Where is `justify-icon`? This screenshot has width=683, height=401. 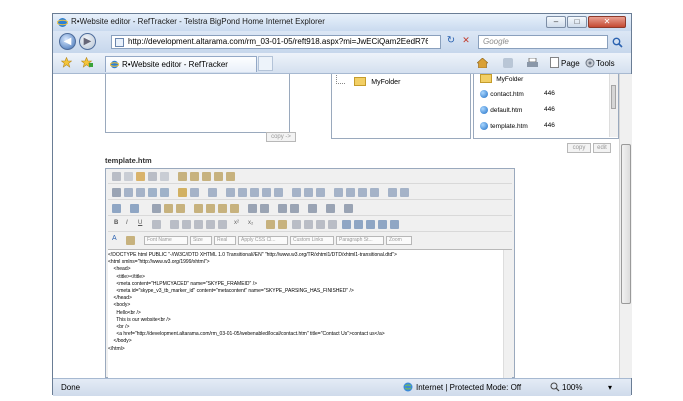 justify-icon is located at coordinates (210, 224).